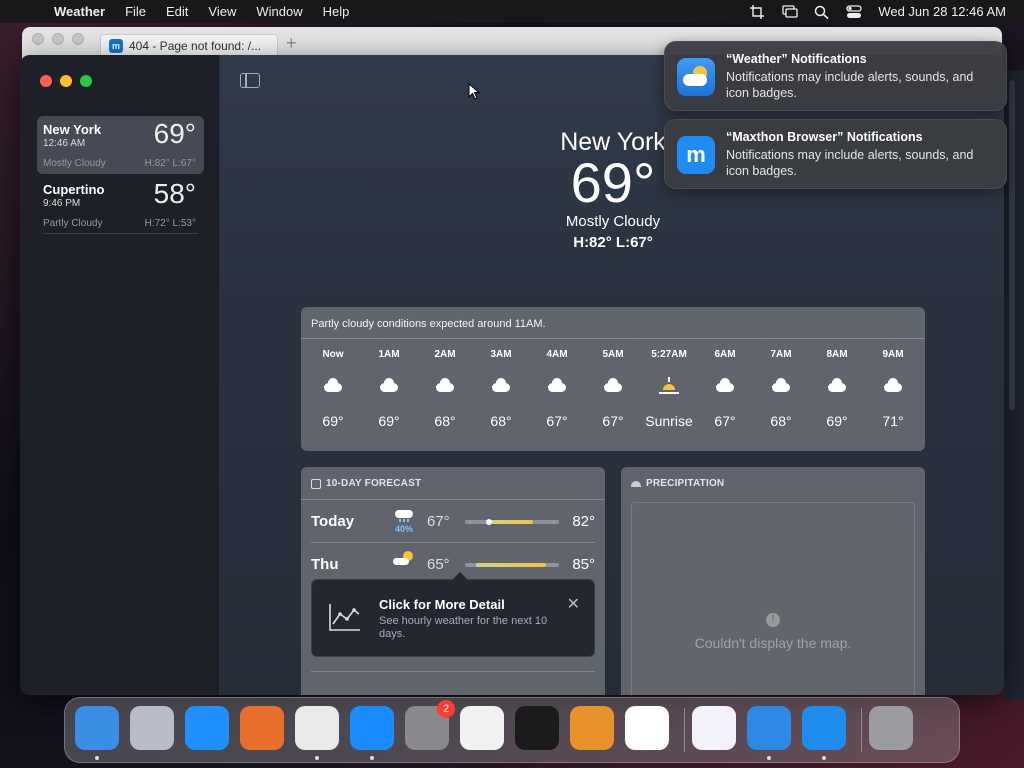  Describe the element at coordinates (344, 617) in the screenshot. I see `line-chart-icon` at that location.